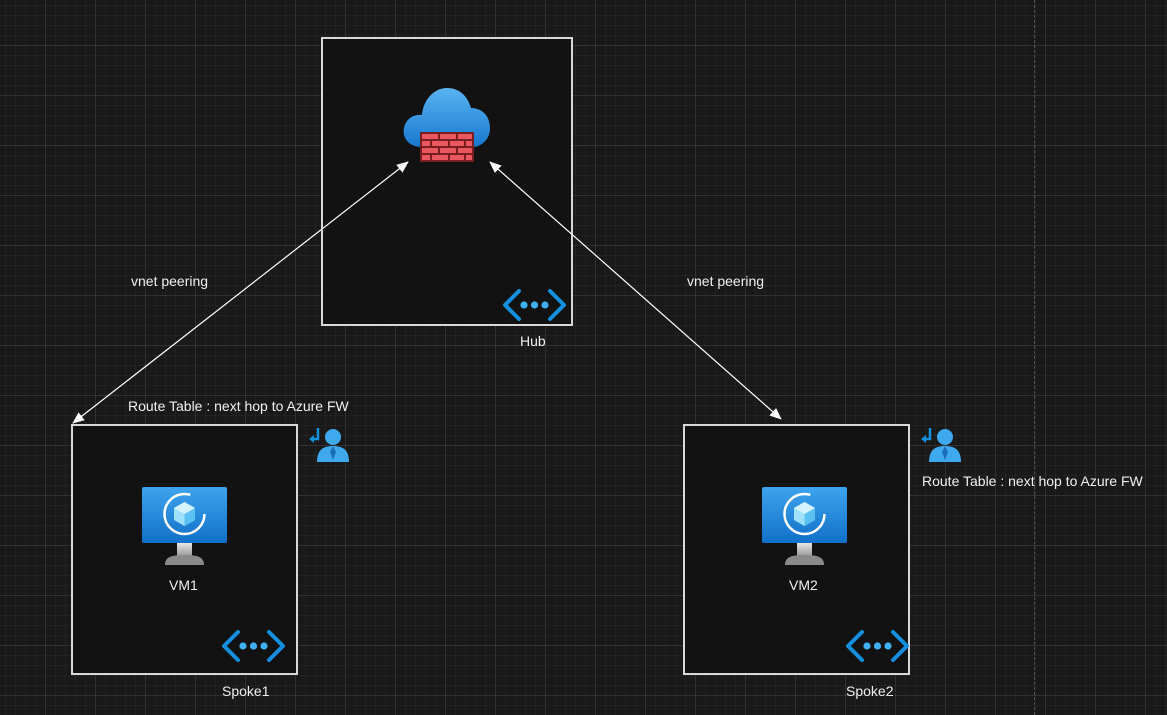  What do you see at coordinates (804, 526) in the screenshot?
I see `vm2-virtual-machine-icon` at bounding box center [804, 526].